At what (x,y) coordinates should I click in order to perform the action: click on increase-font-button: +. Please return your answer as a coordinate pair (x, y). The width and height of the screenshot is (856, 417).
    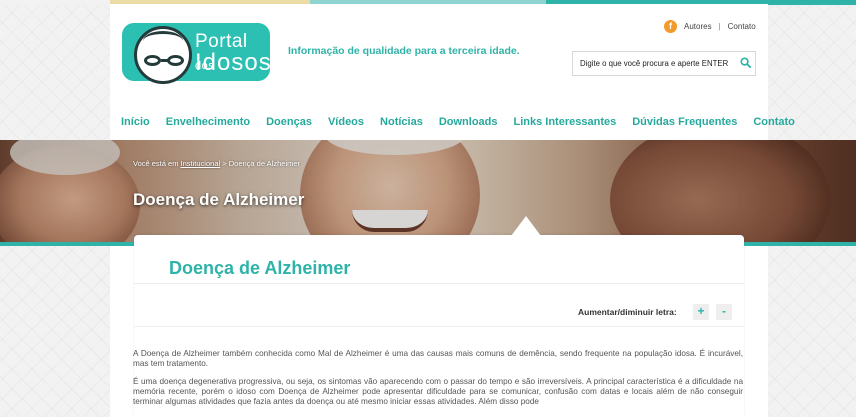
    Looking at the image, I should click on (701, 312).